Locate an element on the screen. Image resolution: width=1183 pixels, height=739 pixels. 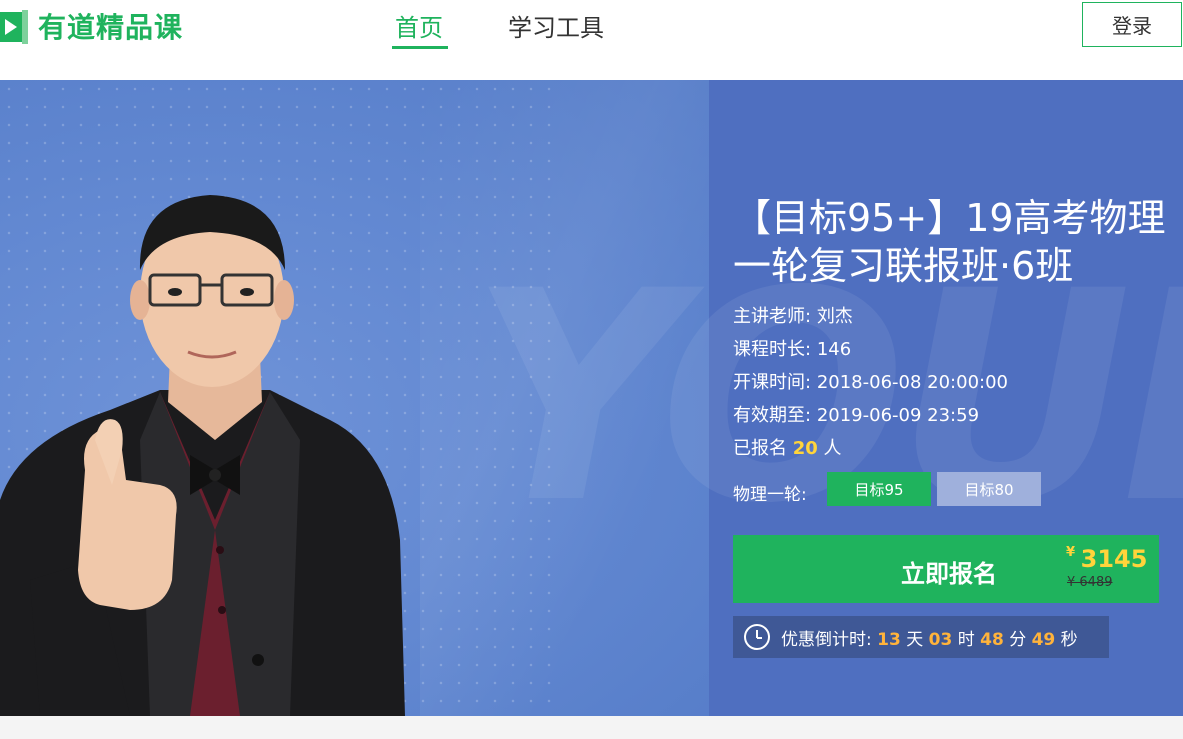
discount-countdown: 优惠倒计时: 13 天 03 时 48 分 49 秒 is located at coordinates (921, 637).